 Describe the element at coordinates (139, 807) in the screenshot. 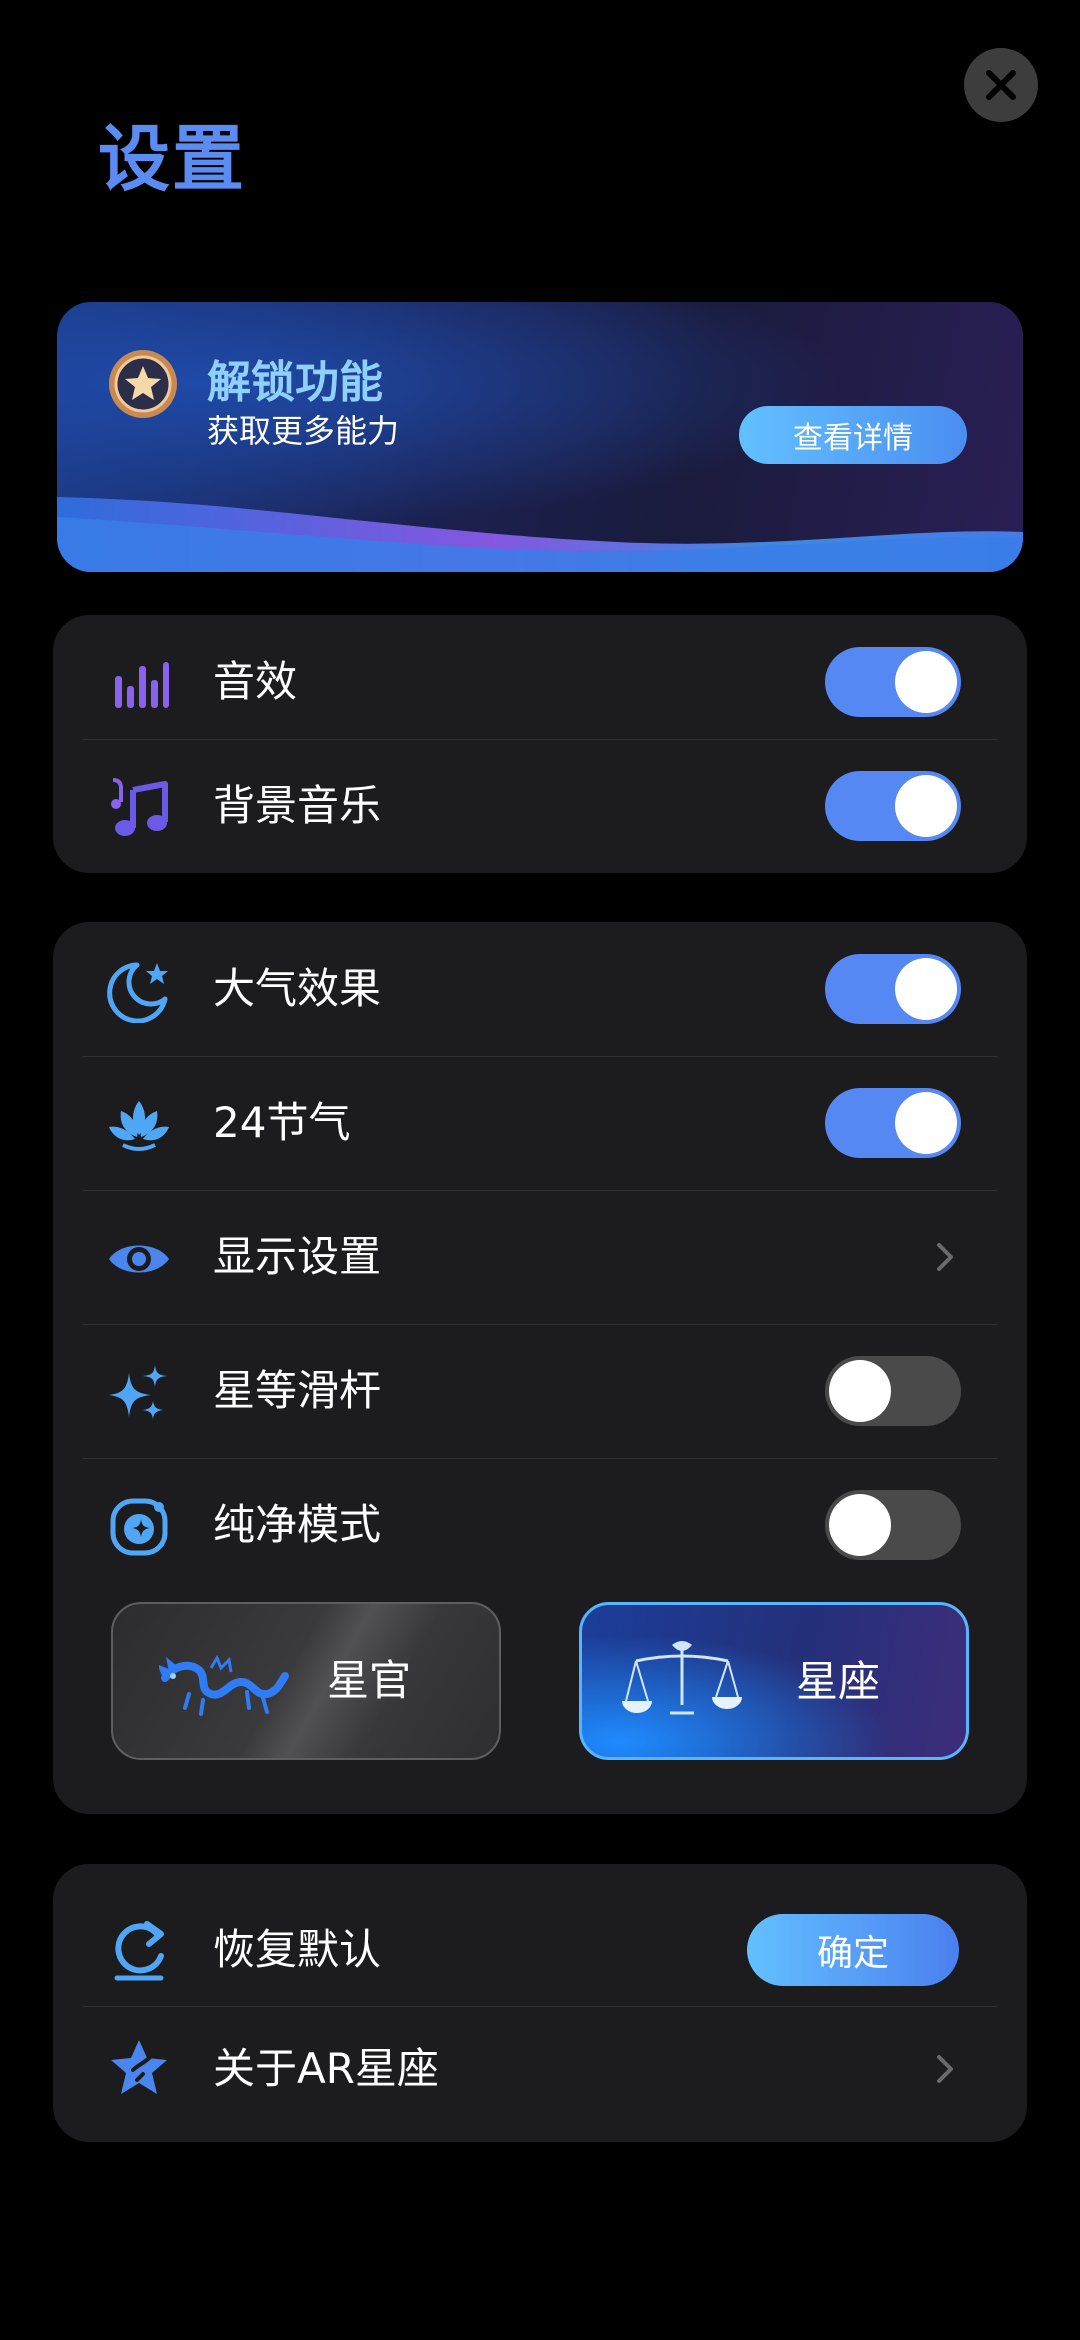

I see `music-note-icon` at that location.